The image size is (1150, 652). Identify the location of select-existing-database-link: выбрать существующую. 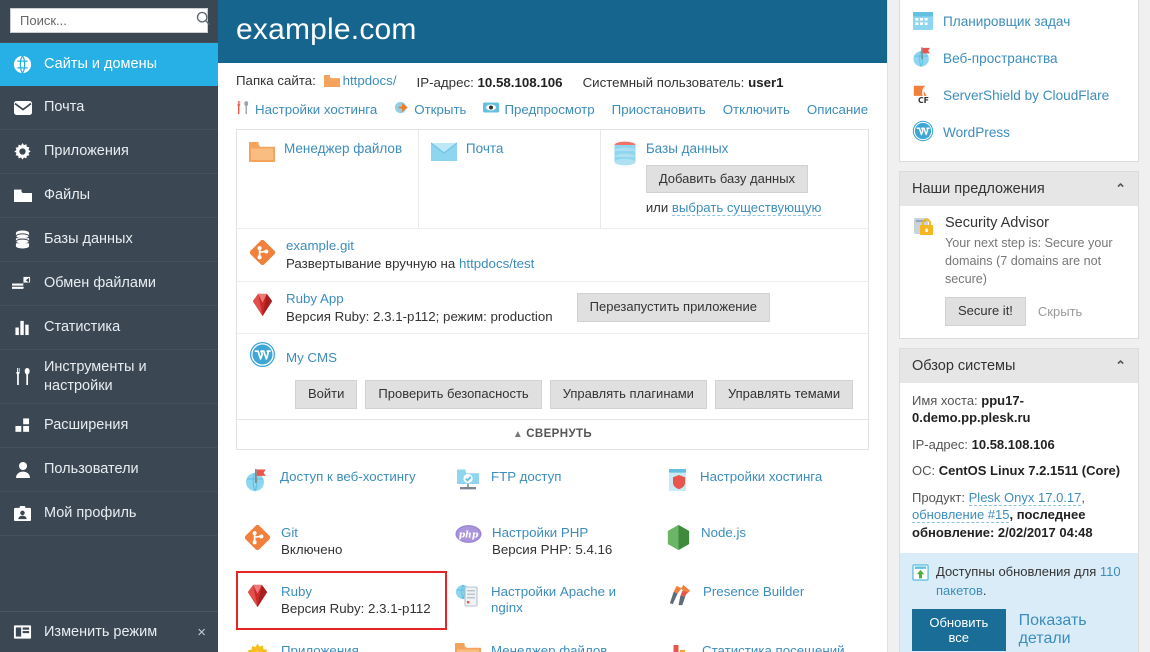
(746, 208).